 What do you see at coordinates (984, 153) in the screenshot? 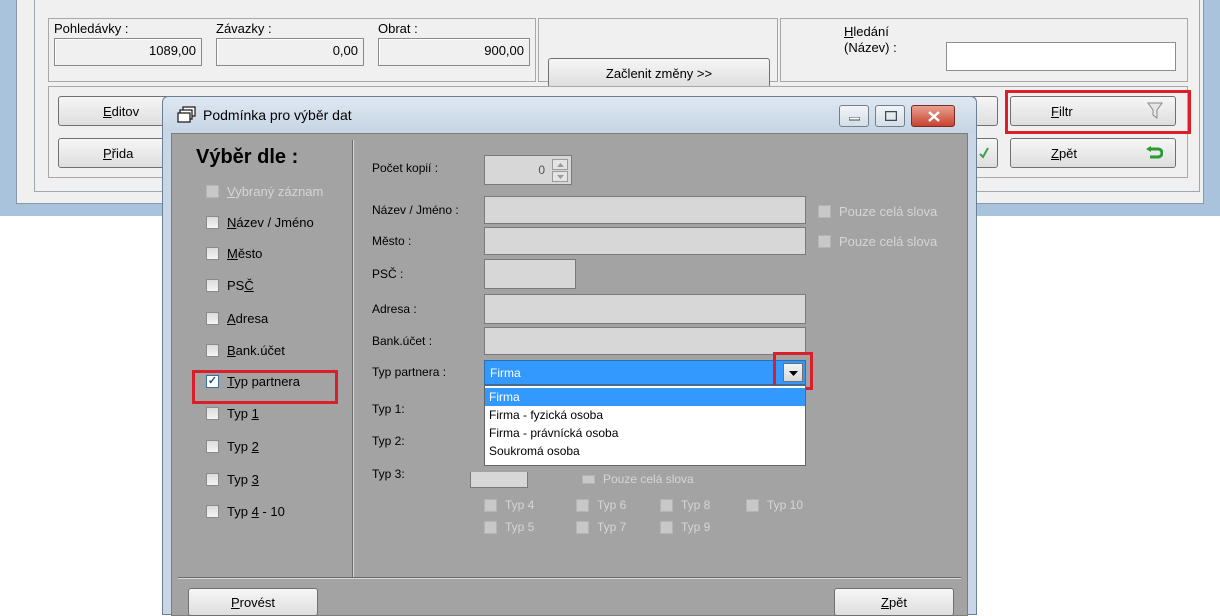
I see `check-icon` at bounding box center [984, 153].